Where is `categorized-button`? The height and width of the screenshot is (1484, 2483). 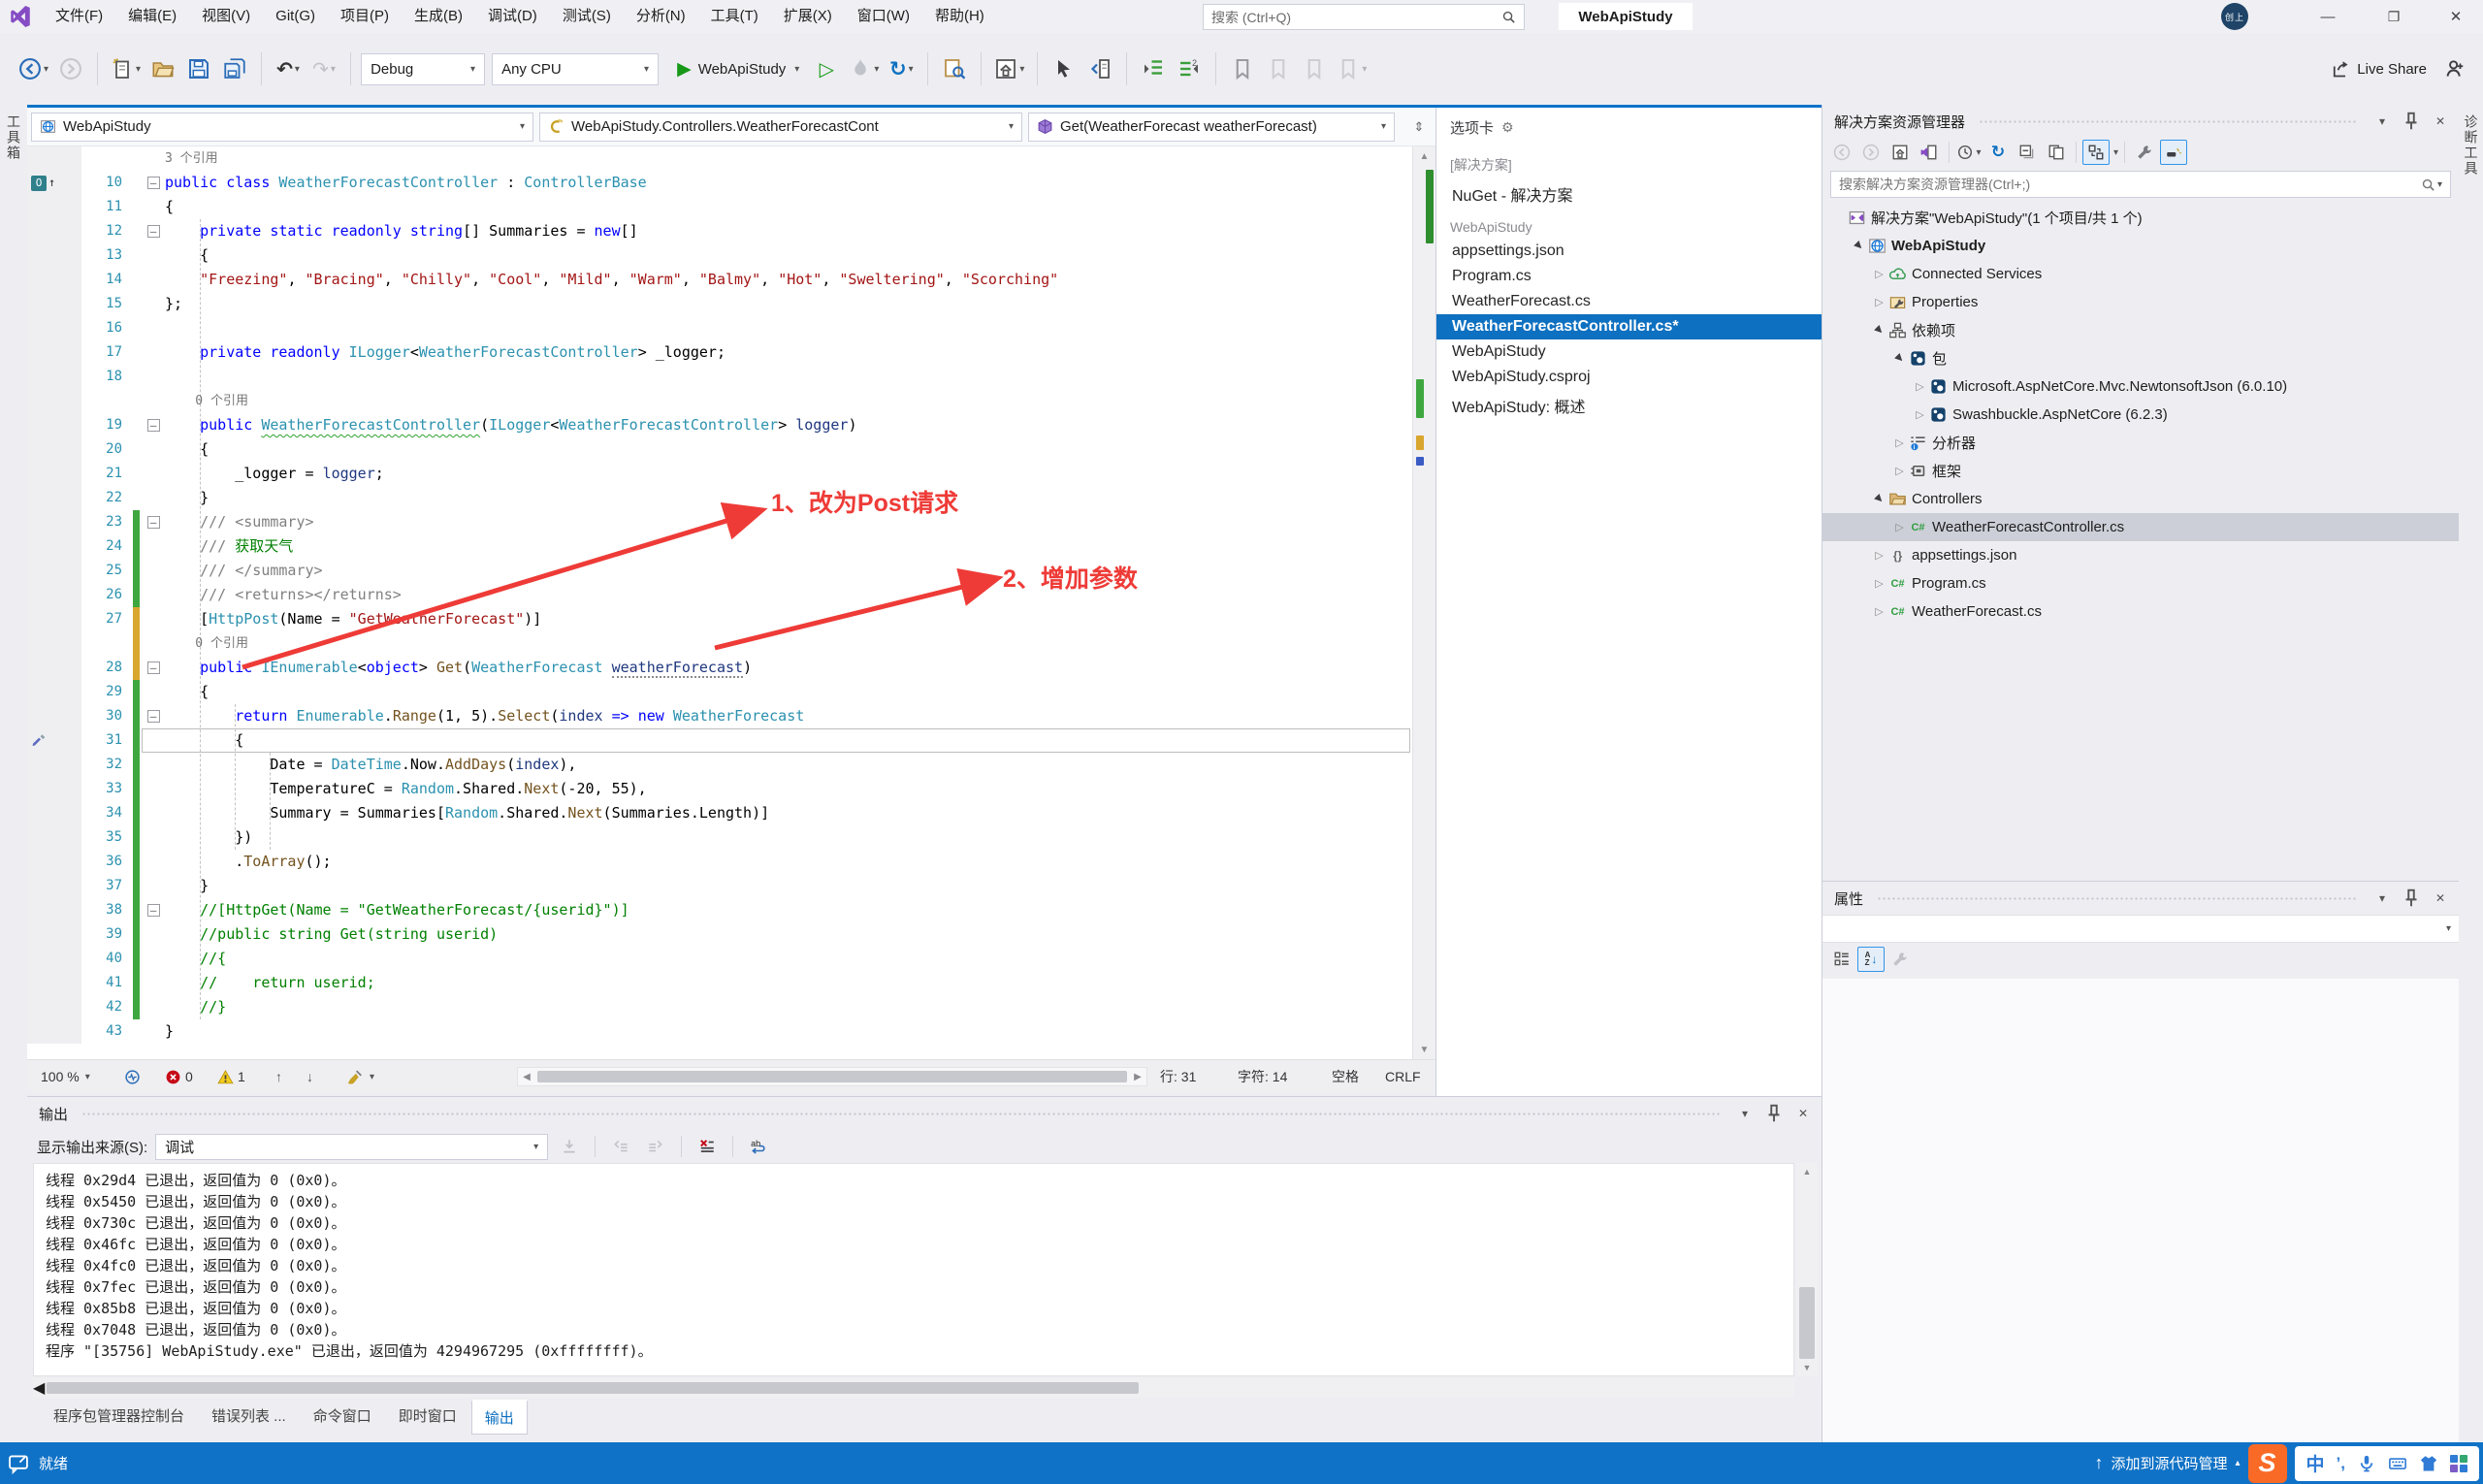
categorized-button is located at coordinates (1842, 959).